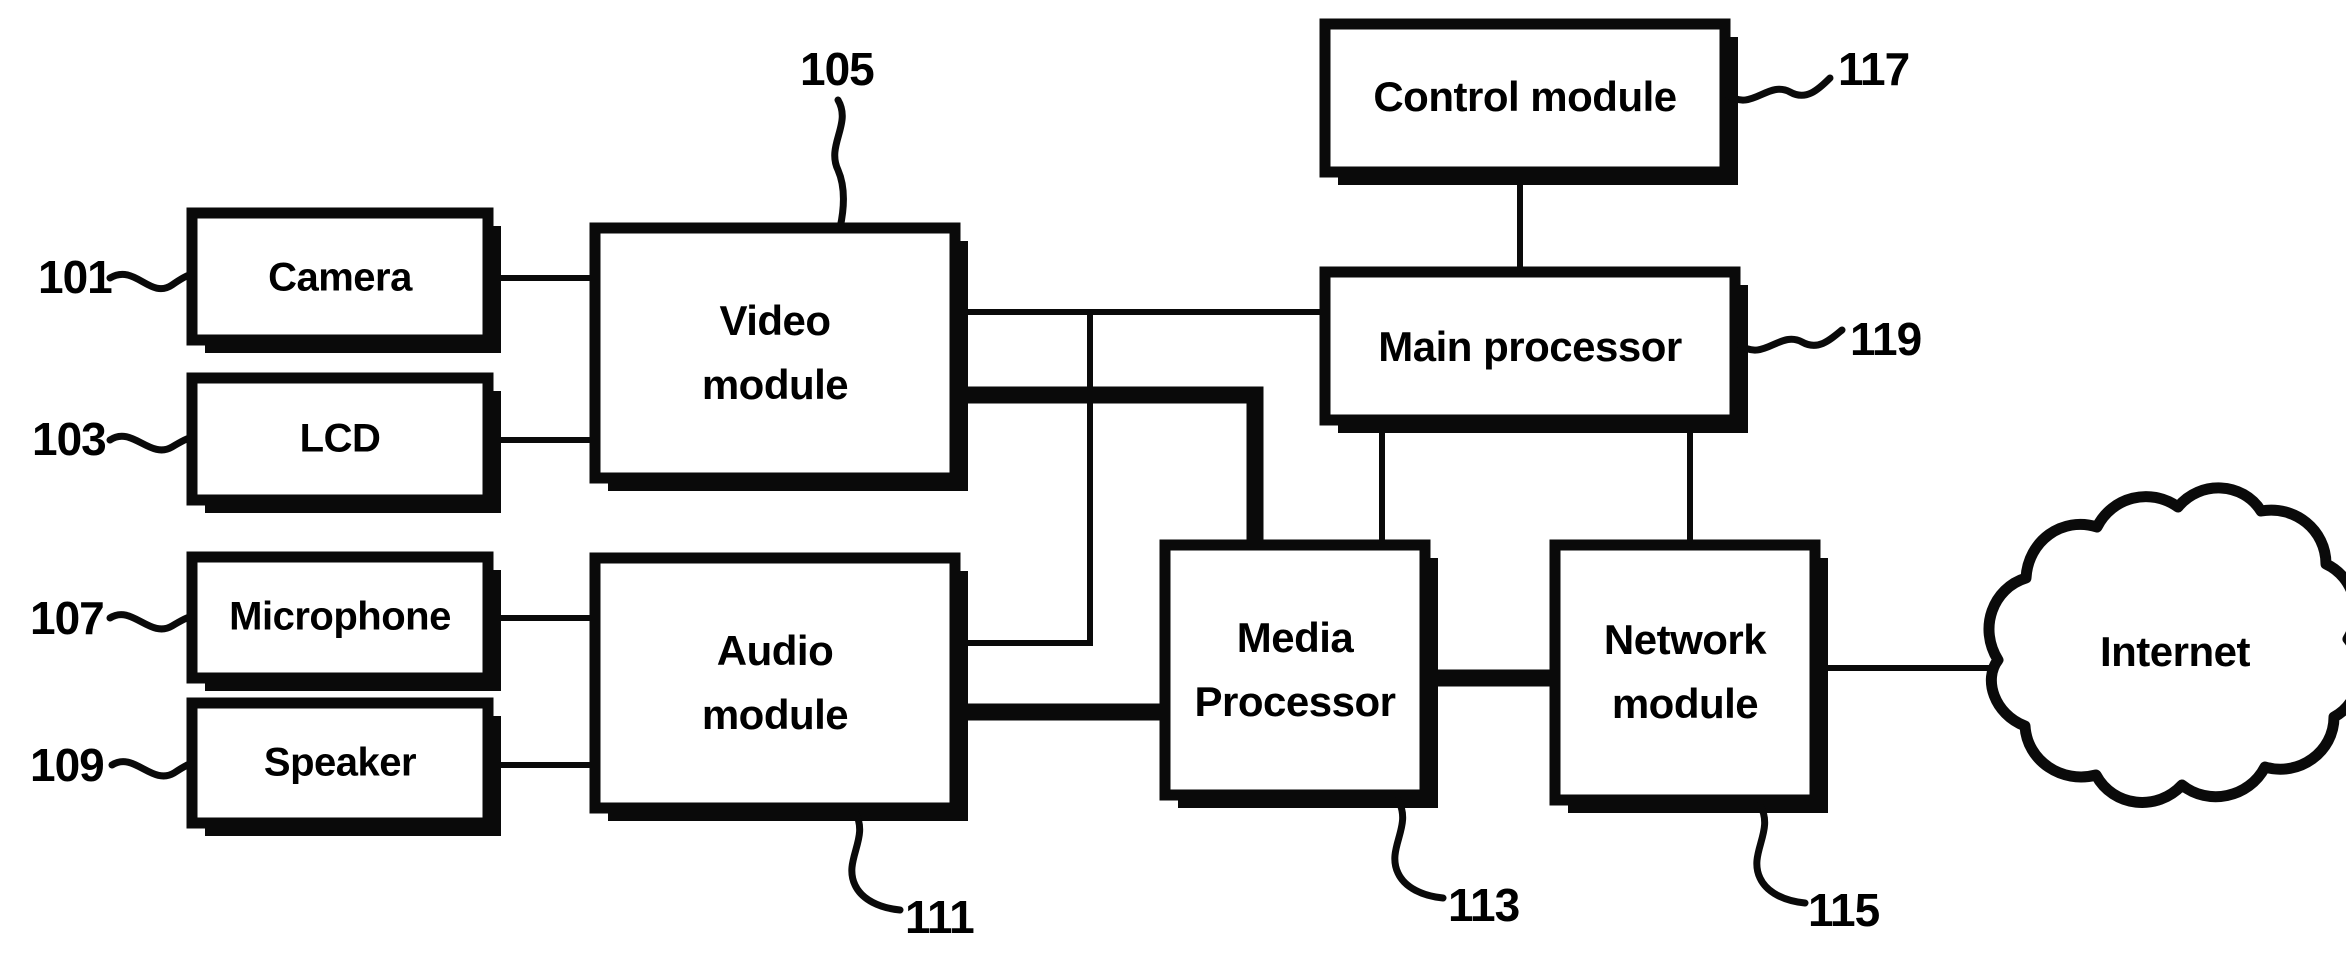  Describe the element at coordinates (1844, 910) in the screenshot. I see `ref-115-text: 115` at that location.